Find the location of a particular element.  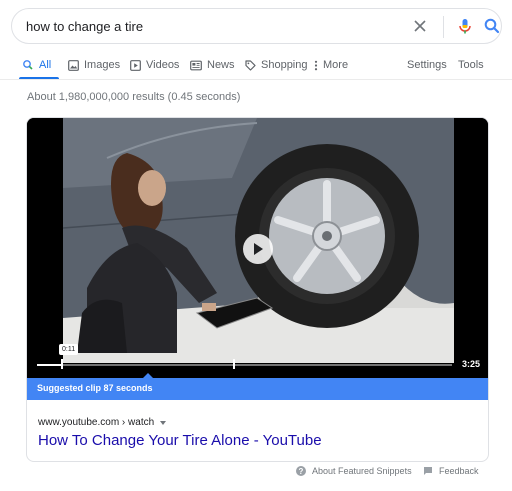

tag-icon is located at coordinates (250, 65).